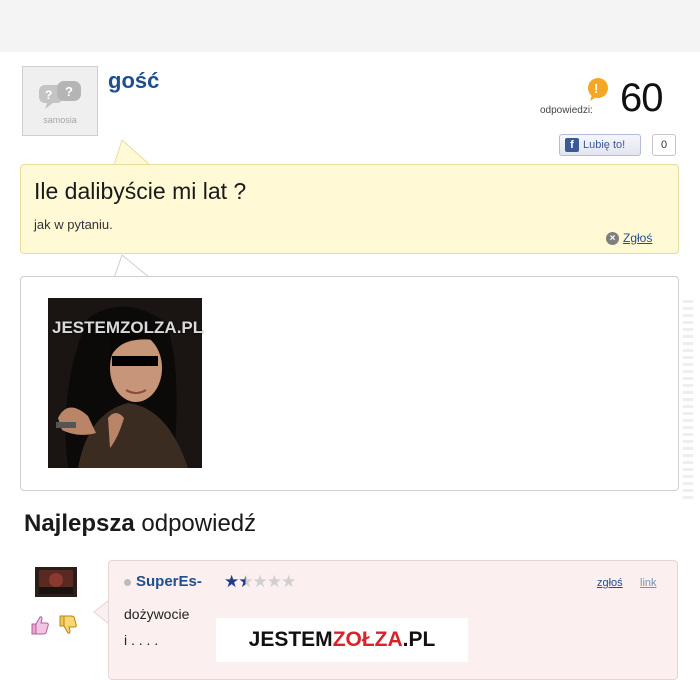 Image resolution: width=700 pixels, height=680 pixels. What do you see at coordinates (572, 145) in the screenshot?
I see `facebook-icon: f` at bounding box center [572, 145].